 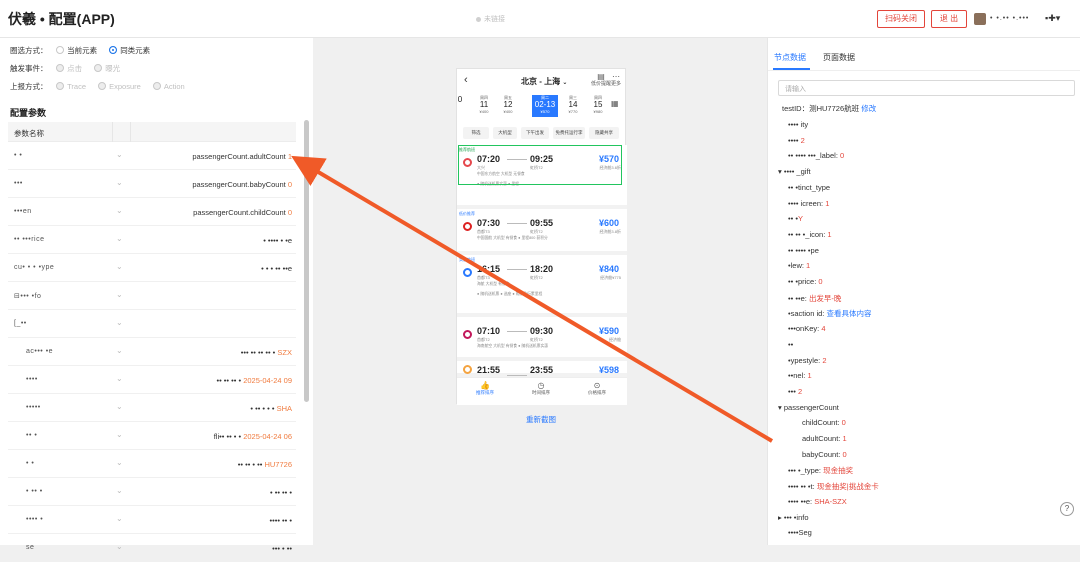 What do you see at coordinates (901, 19) in the screenshot?
I see `scan-close-button: 扫码关闭` at bounding box center [901, 19].